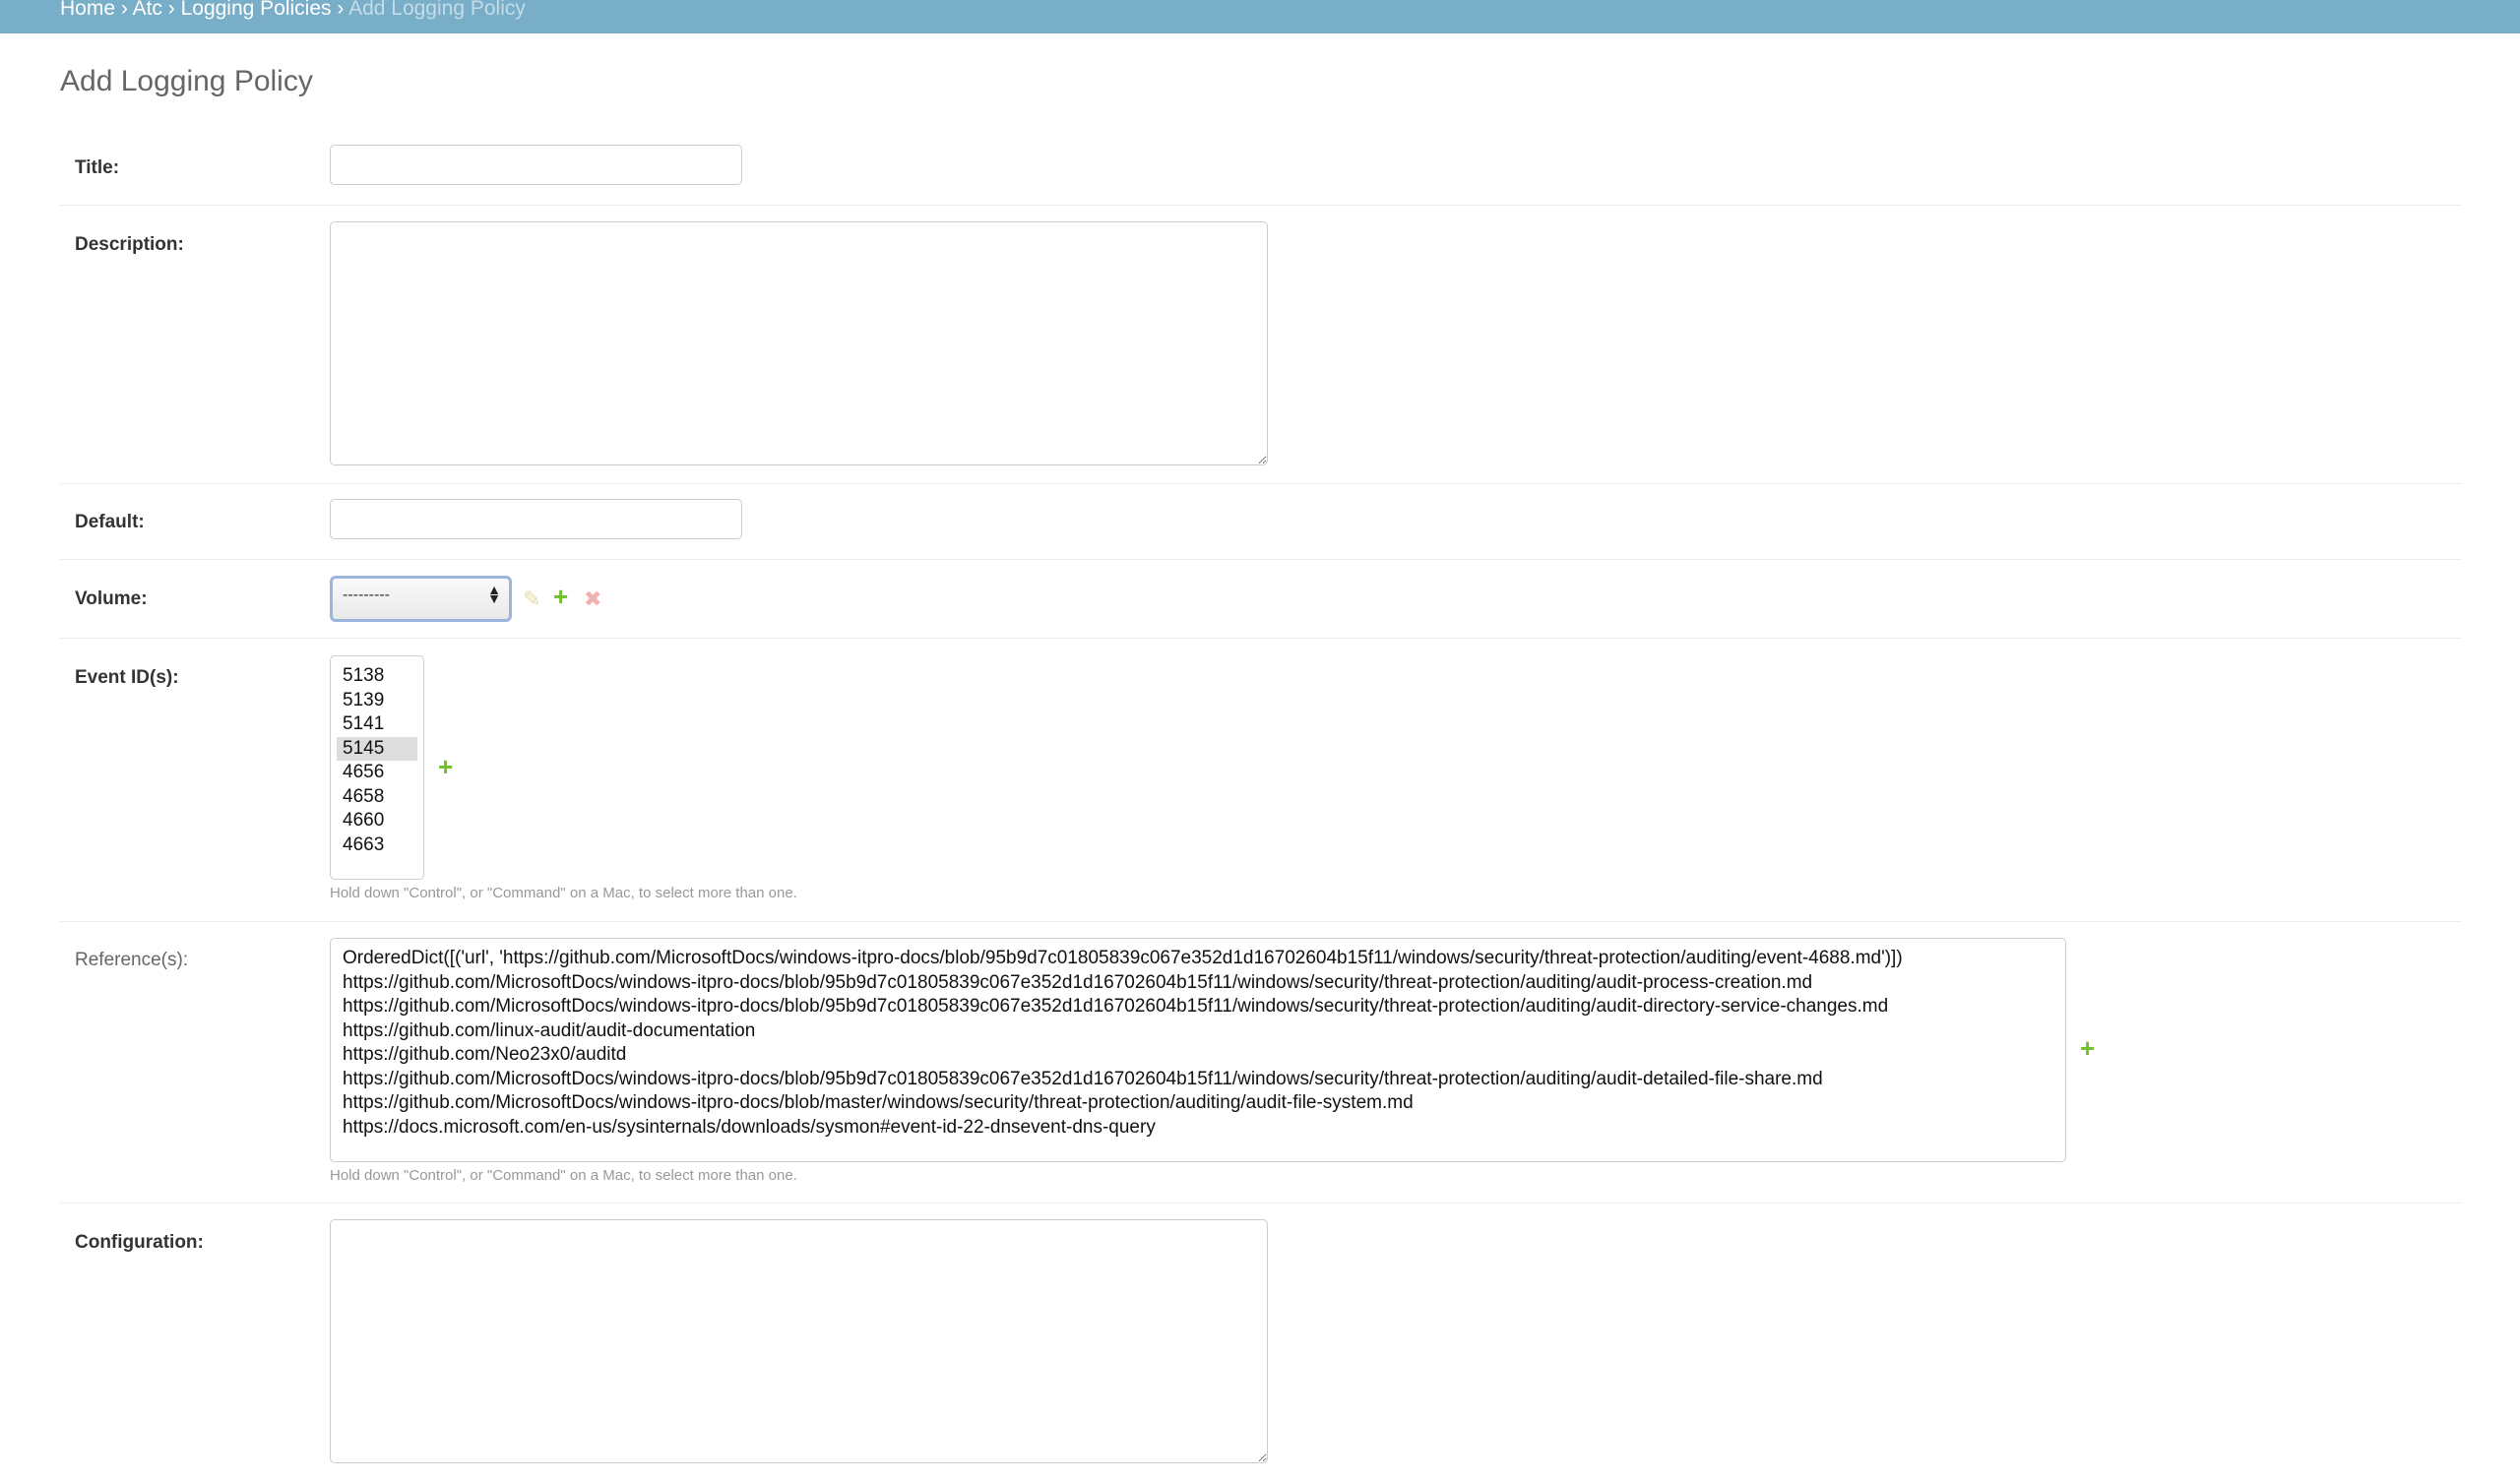 The height and width of the screenshot is (1482, 2520). I want to click on page-title: Add Logging Policy, so click(186, 81).